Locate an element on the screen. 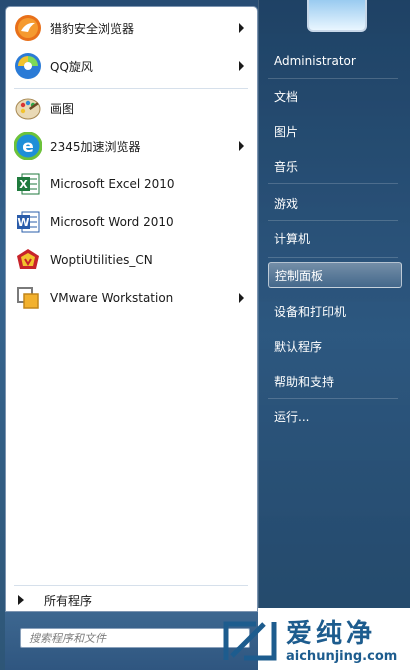 This screenshot has height=670, width=410. program-label: Microsoft Word 2010 is located at coordinates (112, 222).